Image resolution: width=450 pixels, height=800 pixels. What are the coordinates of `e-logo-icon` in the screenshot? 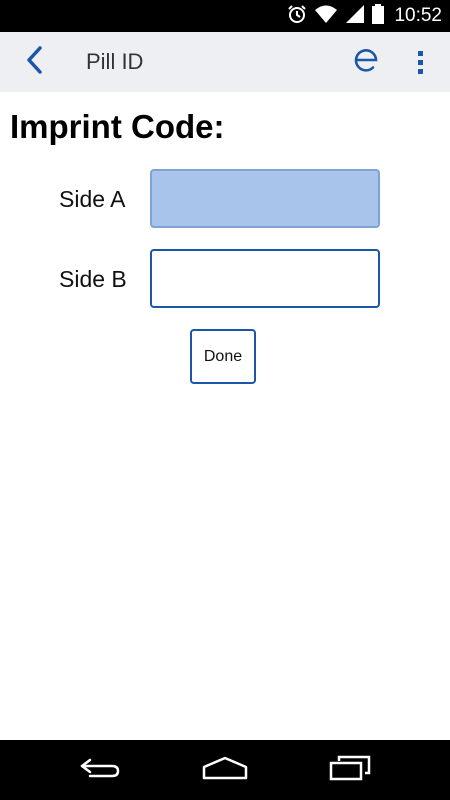 It's located at (366, 62).